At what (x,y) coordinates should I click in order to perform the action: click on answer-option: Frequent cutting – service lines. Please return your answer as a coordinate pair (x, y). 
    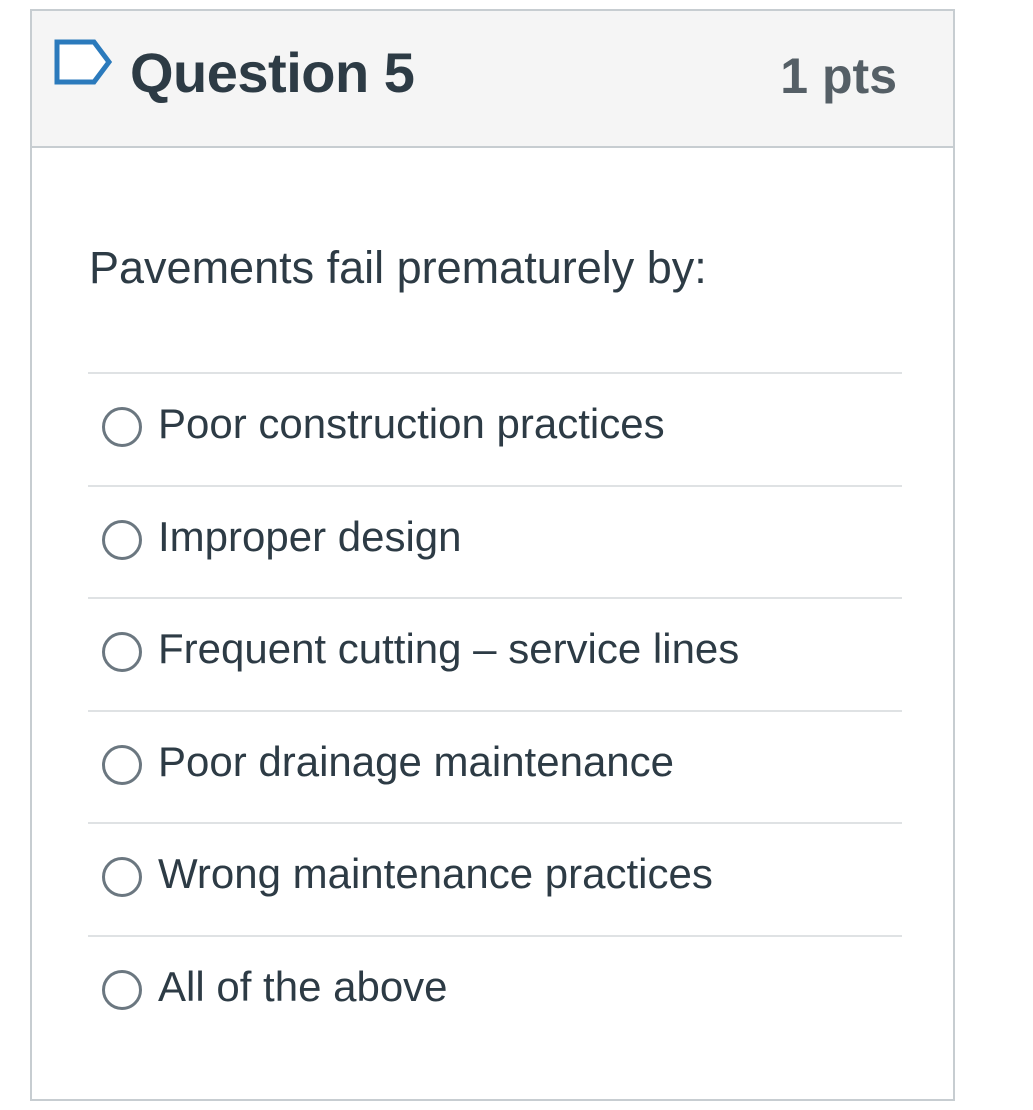
    Looking at the image, I should click on (495, 653).